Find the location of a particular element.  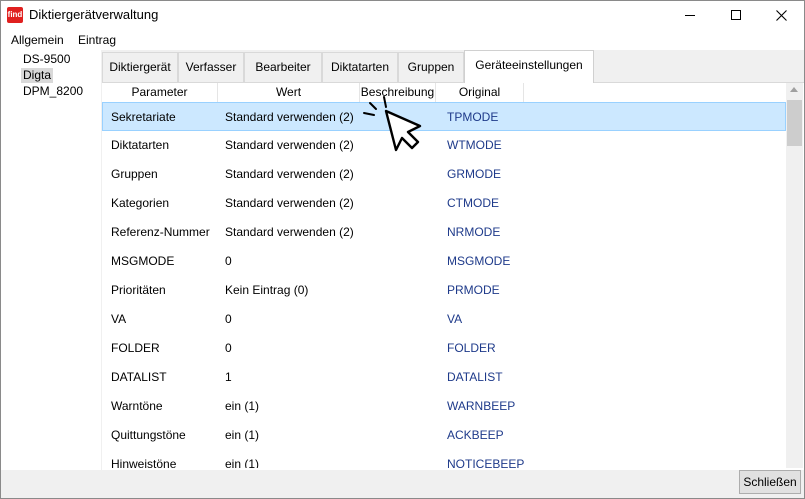

minimize-button is located at coordinates (690, 15).